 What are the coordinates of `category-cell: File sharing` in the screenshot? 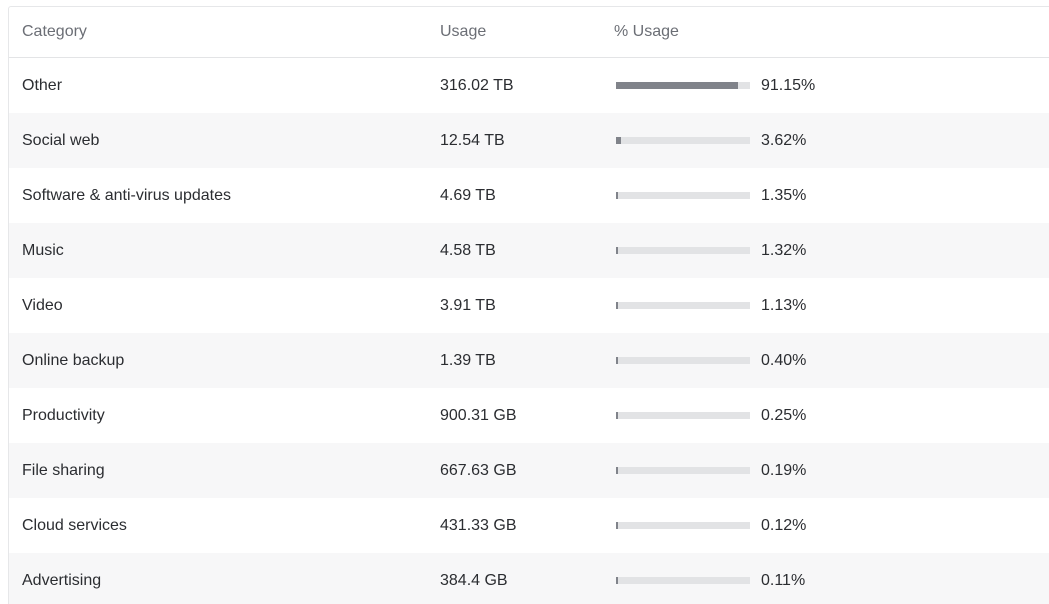 It's located at (63, 470).